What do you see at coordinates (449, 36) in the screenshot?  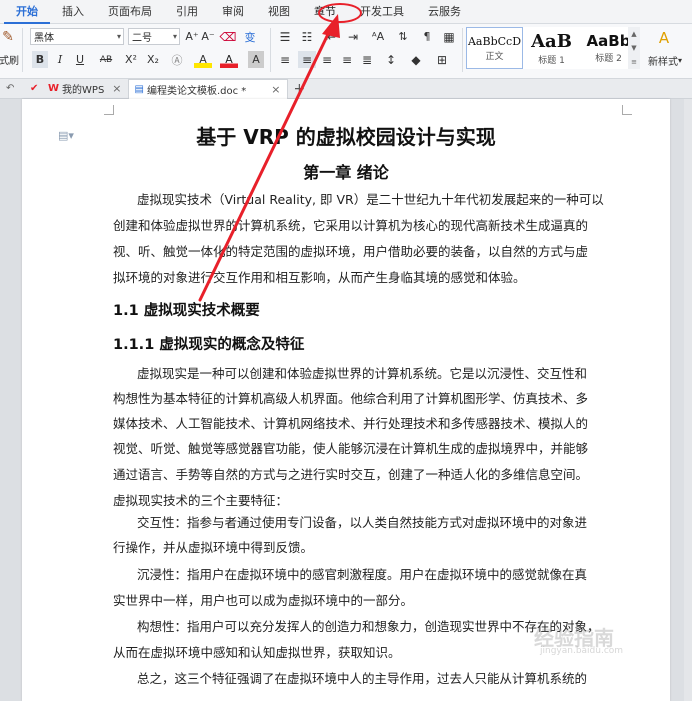 I see `table-icon: ▦` at bounding box center [449, 36].